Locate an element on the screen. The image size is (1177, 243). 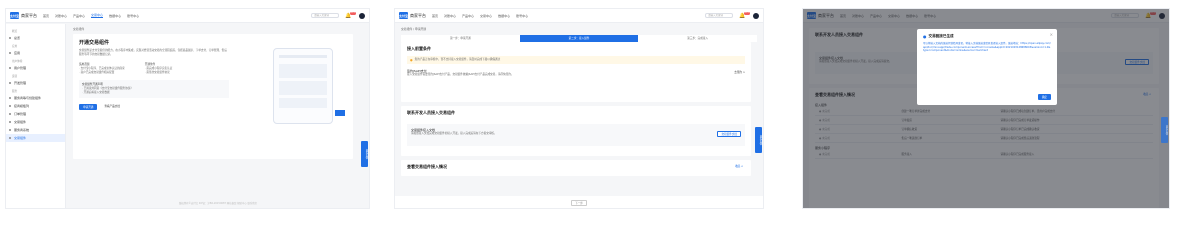
bottom-bar: 下一步 is located at coordinates (579, 202).